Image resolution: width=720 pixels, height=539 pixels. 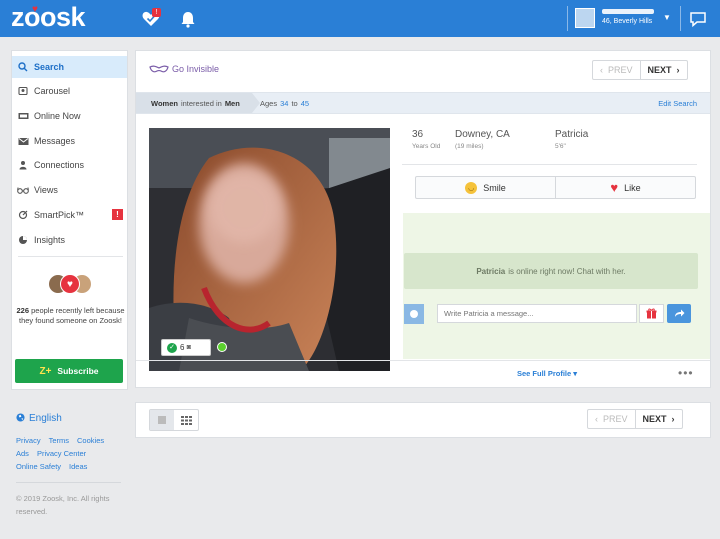 I want to click on go-invisible-label: Go Invisible, so click(x=196, y=69).